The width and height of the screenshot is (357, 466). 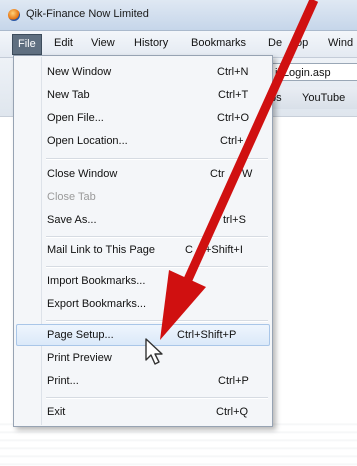 I want to click on menu-window: Wind, so click(x=340, y=43).